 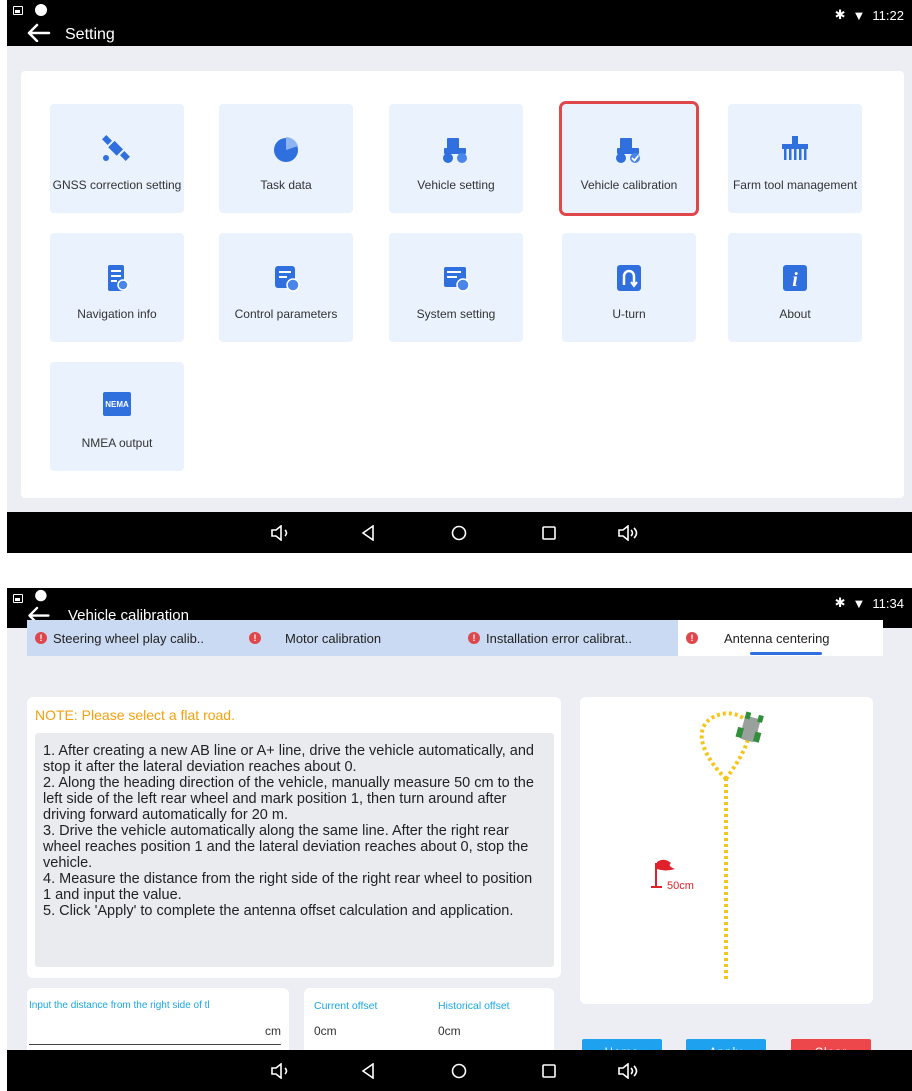 What do you see at coordinates (117, 314) in the screenshot?
I see `tile-label: Navigation info` at bounding box center [117, 314].